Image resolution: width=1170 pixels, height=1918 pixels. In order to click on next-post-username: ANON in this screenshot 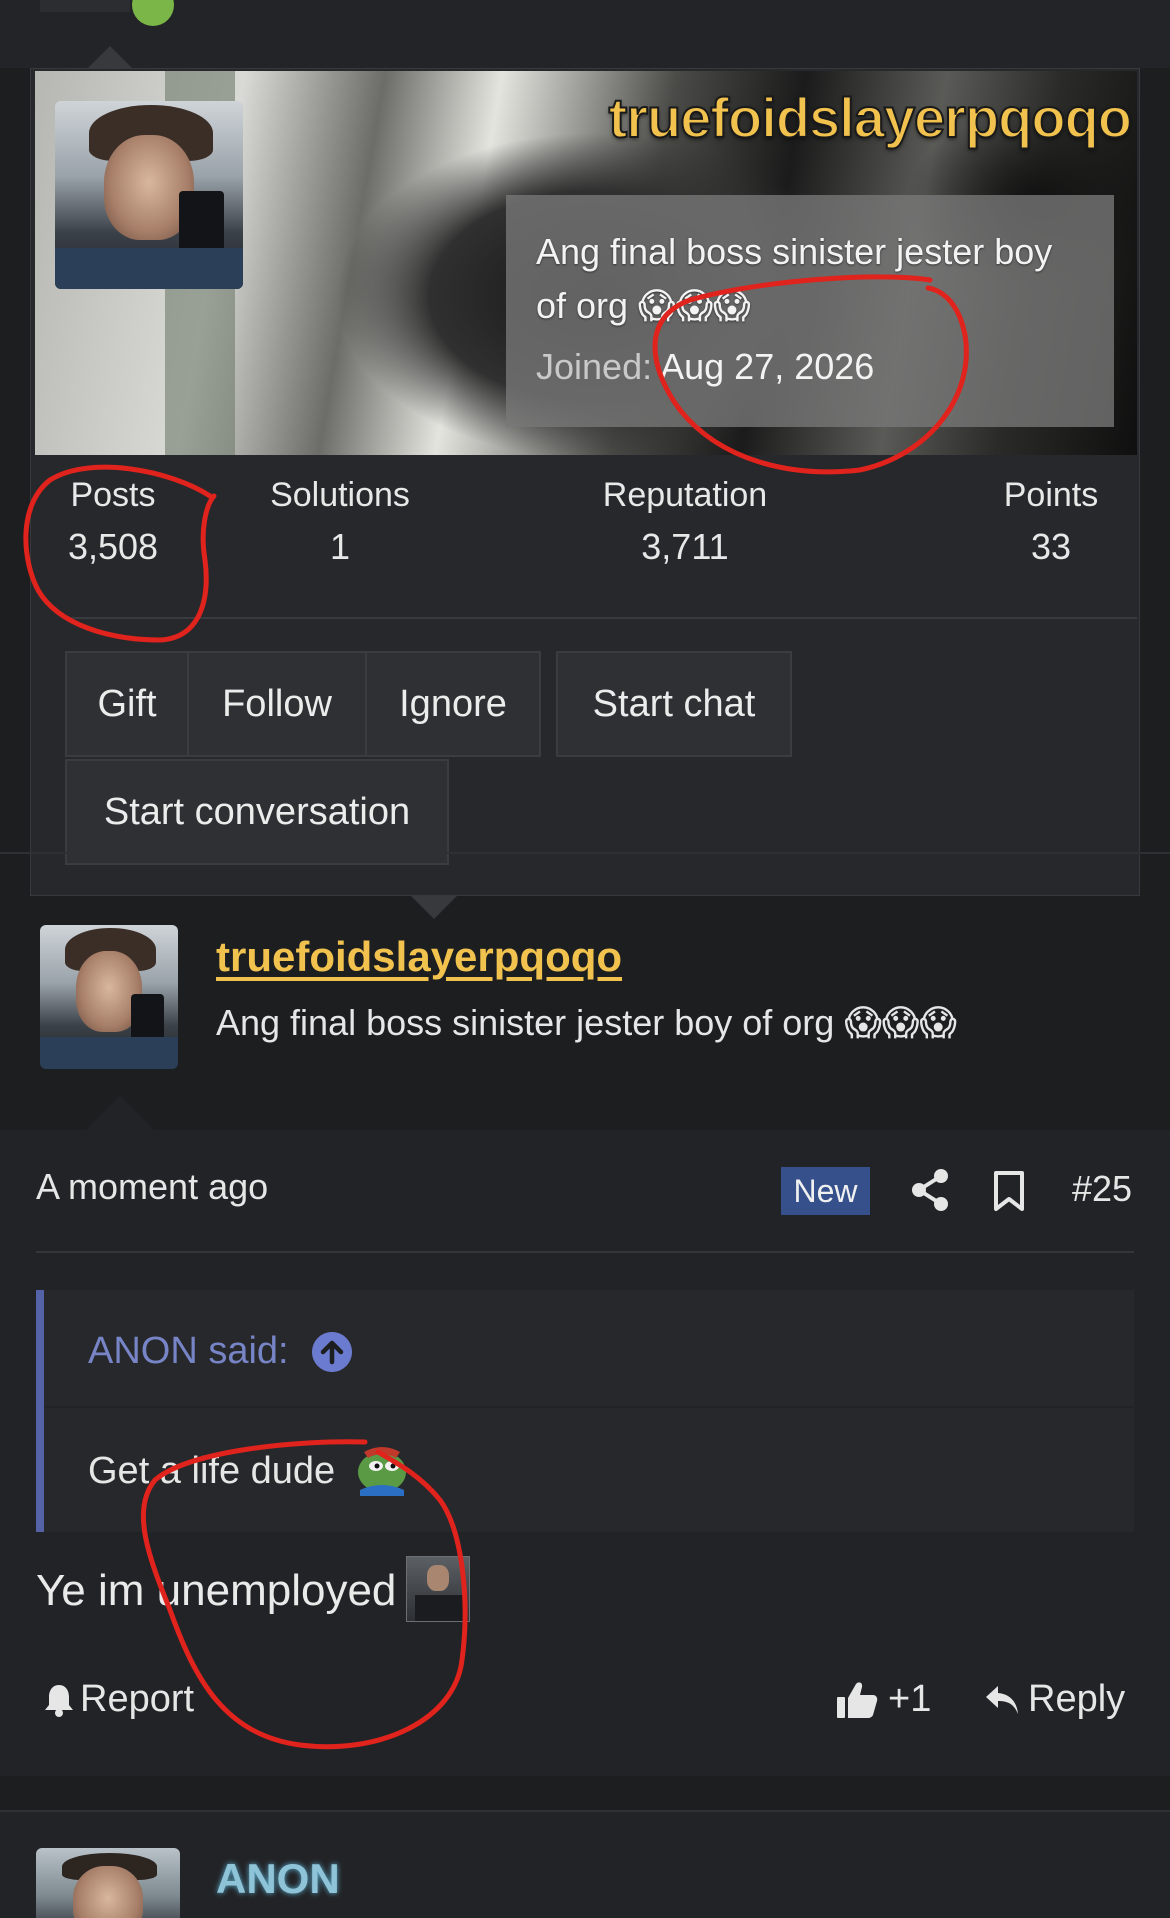, I will do `click(278, 1879)`.